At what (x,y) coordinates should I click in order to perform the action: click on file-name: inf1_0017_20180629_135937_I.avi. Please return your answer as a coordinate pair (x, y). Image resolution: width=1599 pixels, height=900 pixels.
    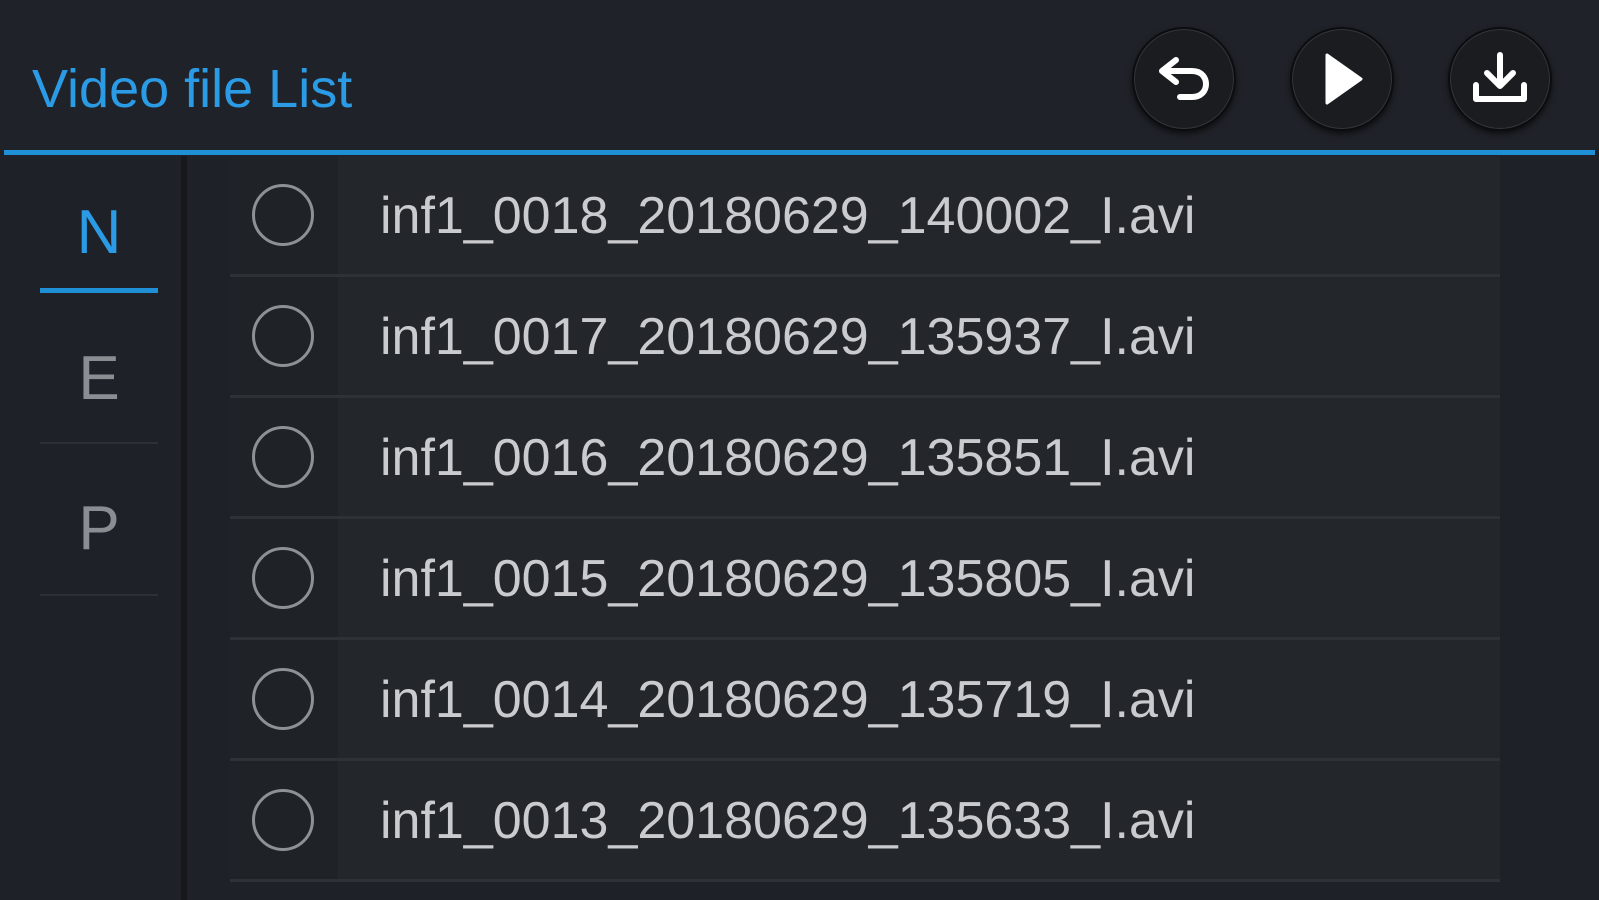
    Looking at the image, I should click on (788, 337).